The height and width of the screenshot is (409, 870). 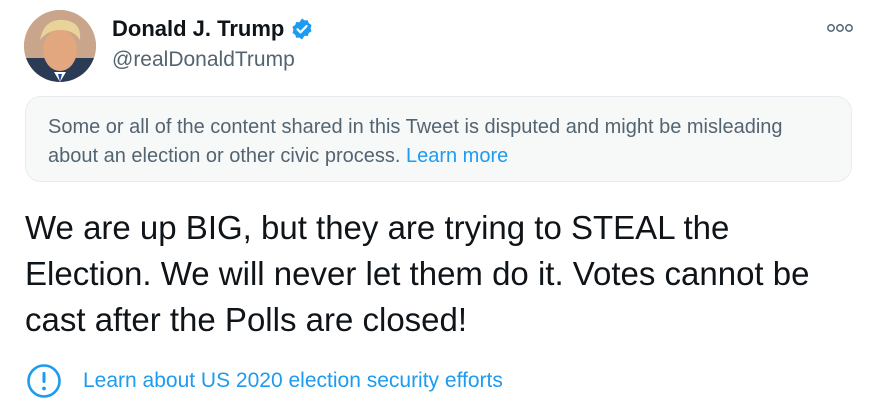 I want to click on more-options-button, so click(x=840, y=28).